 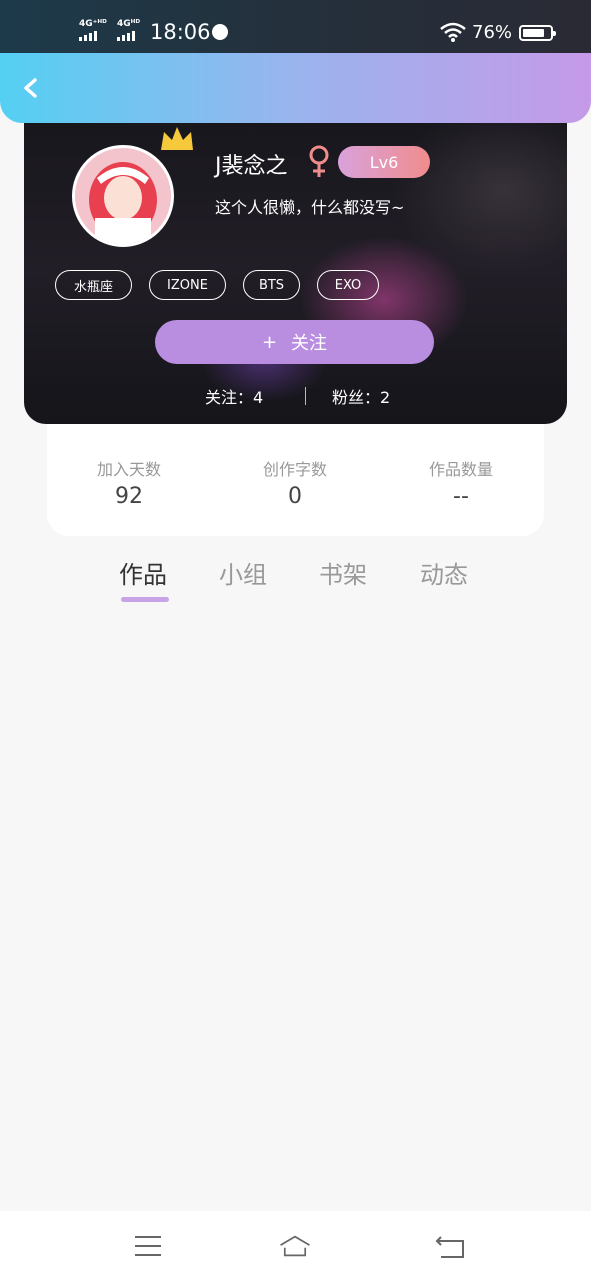 What do you see at coordinates (295, 88) in the screenshot?
I see `header-bar` at bounding box center [295, 88].